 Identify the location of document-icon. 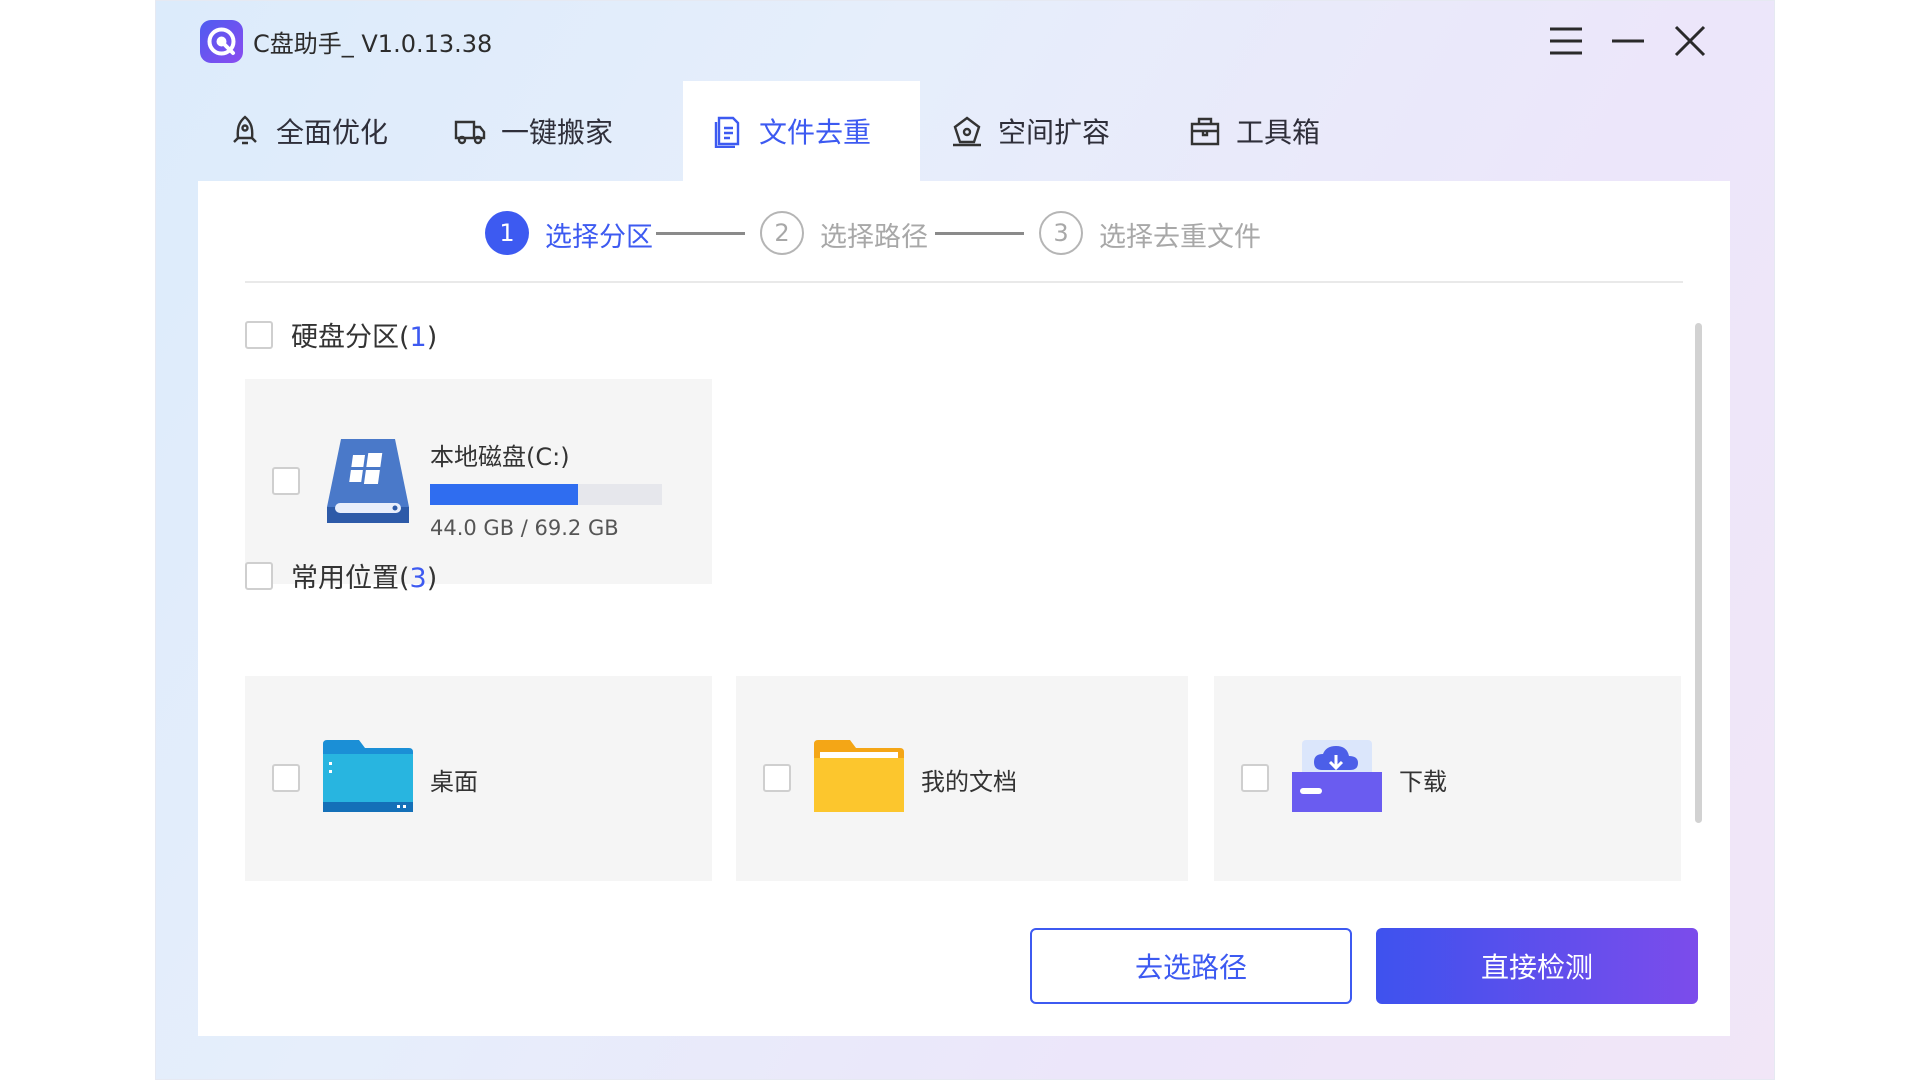
(728, 131).